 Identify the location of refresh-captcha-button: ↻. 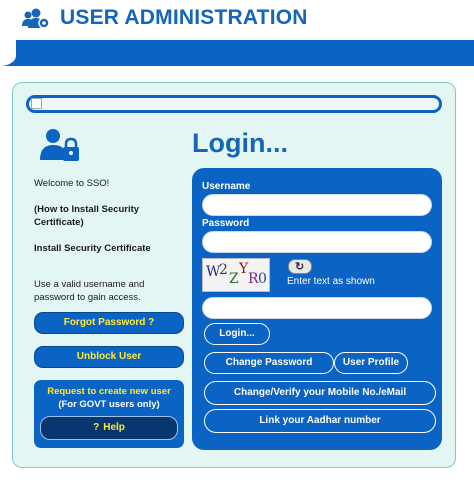
(300, 266).